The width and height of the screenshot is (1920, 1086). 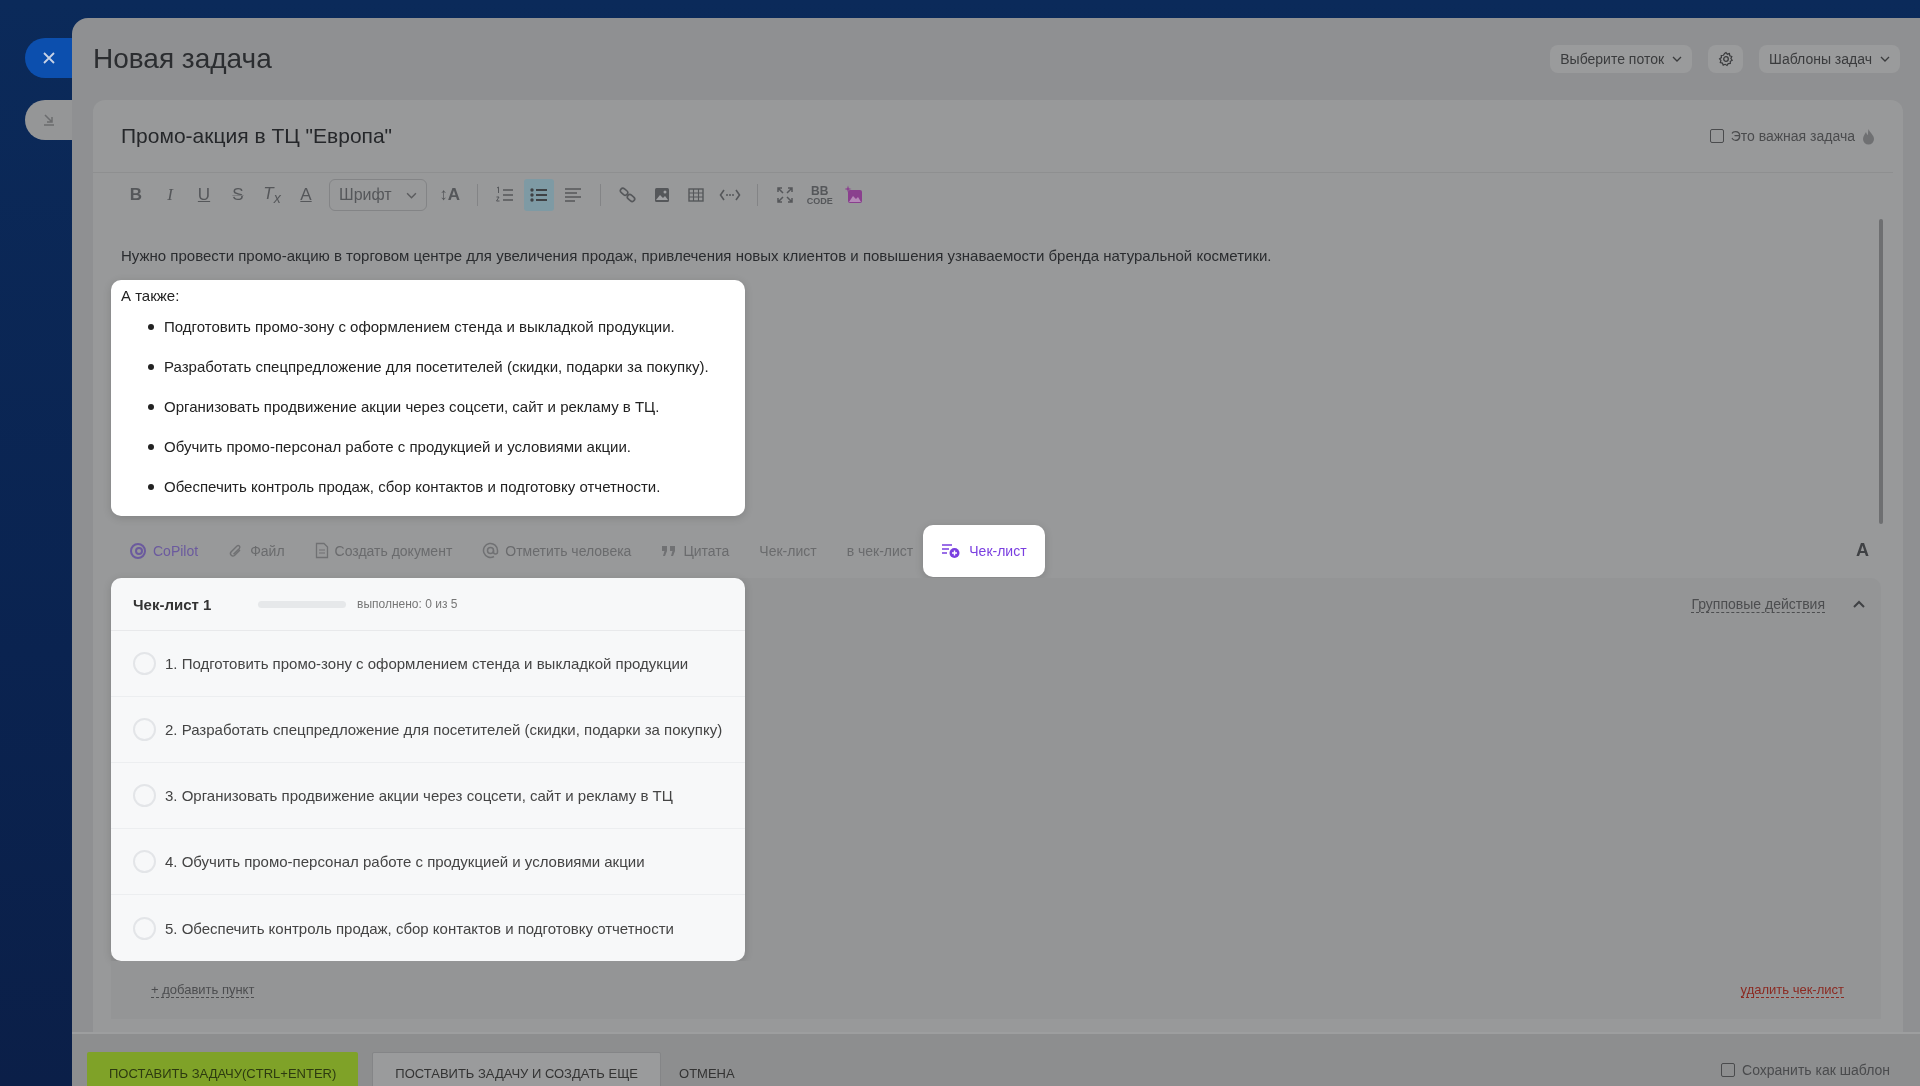 What do you see at coordinates (1829, 59) in the screenshot?
I see `templates-select: Шаблоны задач` at bounding box center [1829, 59].